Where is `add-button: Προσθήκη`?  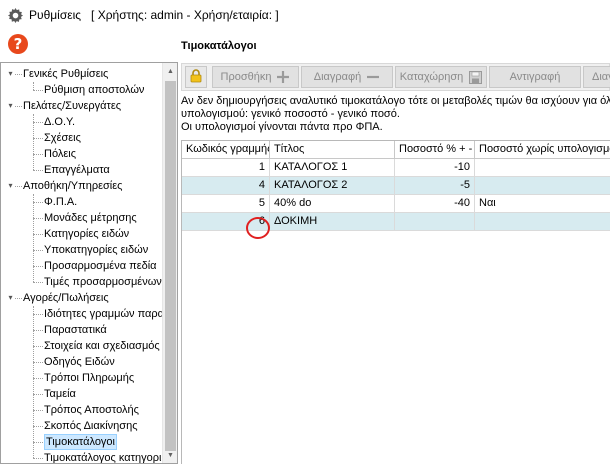
add-button: Προσθήκη is located at coordinates (255, 77).